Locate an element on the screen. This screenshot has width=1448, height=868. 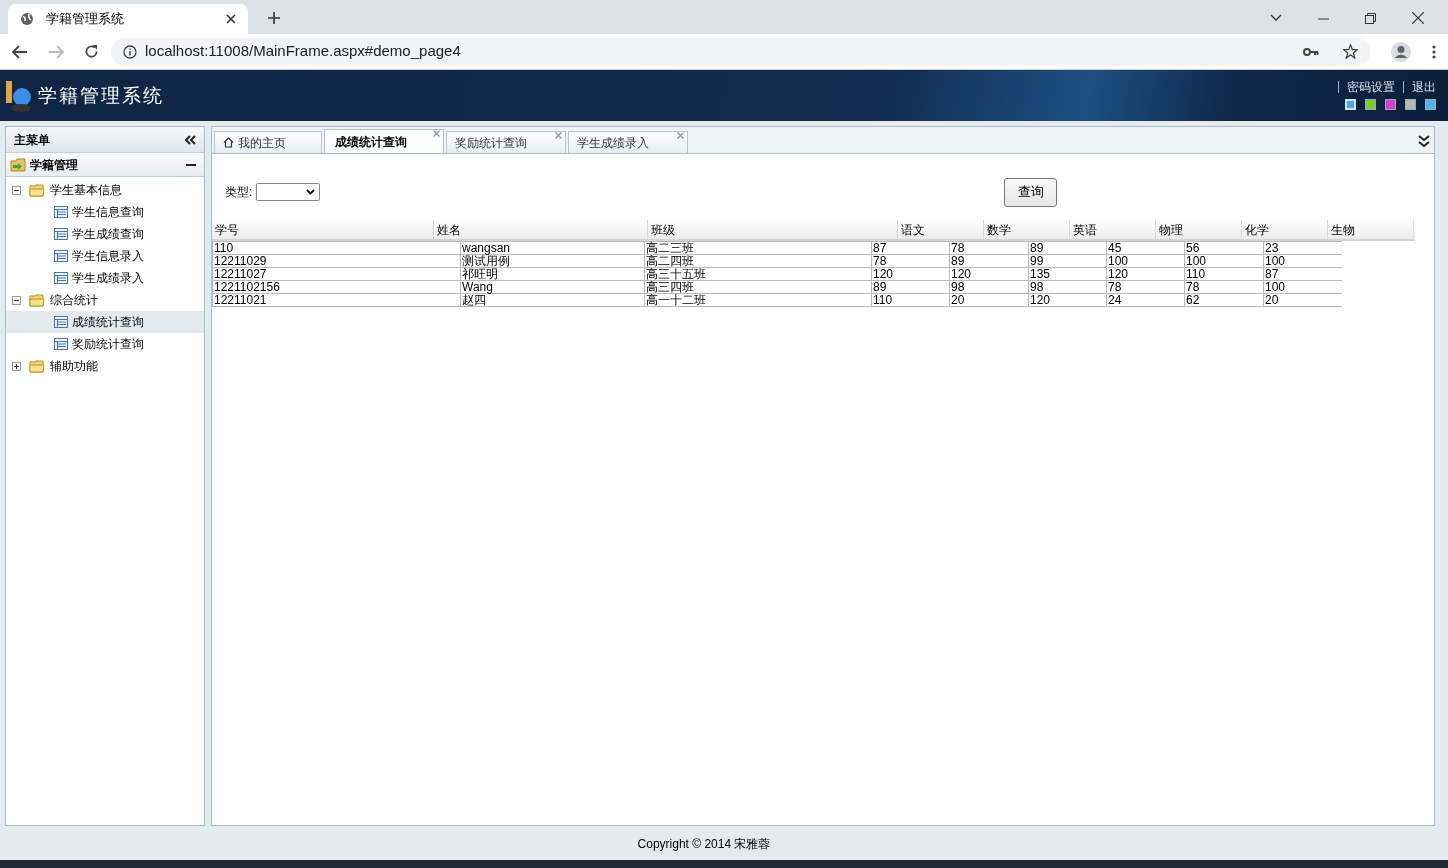
column-header: 班级 is located at coordinates (773, 229).